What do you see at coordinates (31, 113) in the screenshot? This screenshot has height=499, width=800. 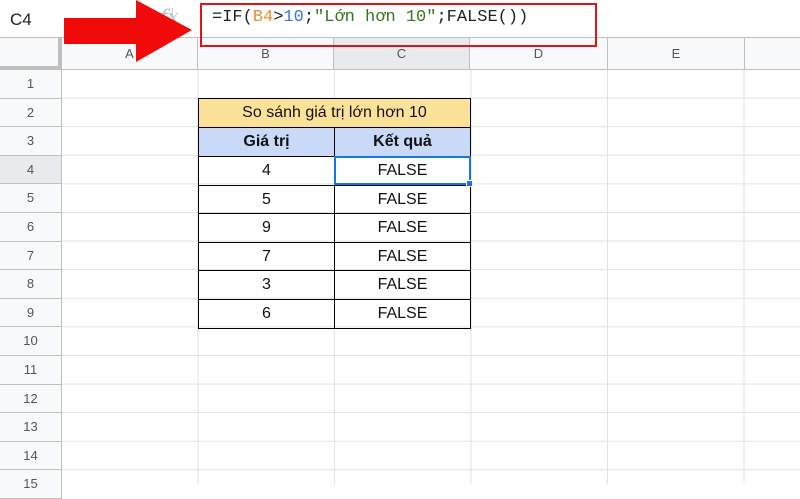 I see `row-header-2: 2` at bounding box center [31, 113].